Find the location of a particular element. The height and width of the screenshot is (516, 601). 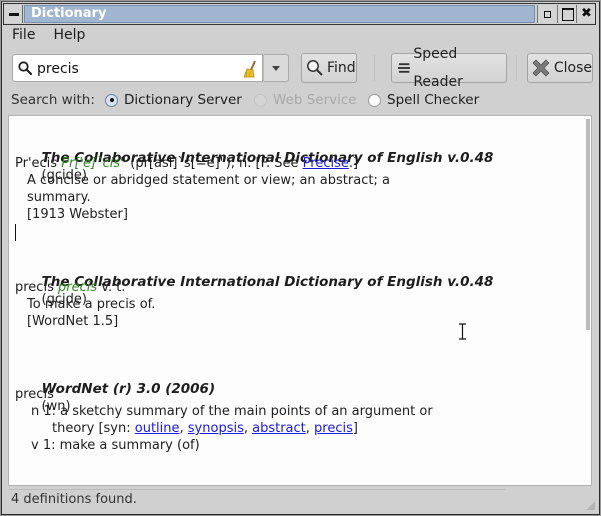

close-label: Close is located at coordinates (572, 68).